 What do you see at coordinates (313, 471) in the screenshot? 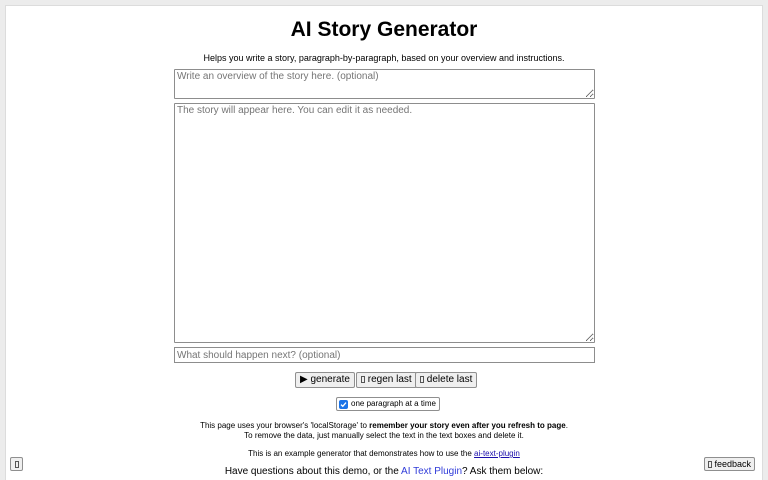
I see `questions-prefix: Have questions about this demo, or the` at bounding box center [313, 471].